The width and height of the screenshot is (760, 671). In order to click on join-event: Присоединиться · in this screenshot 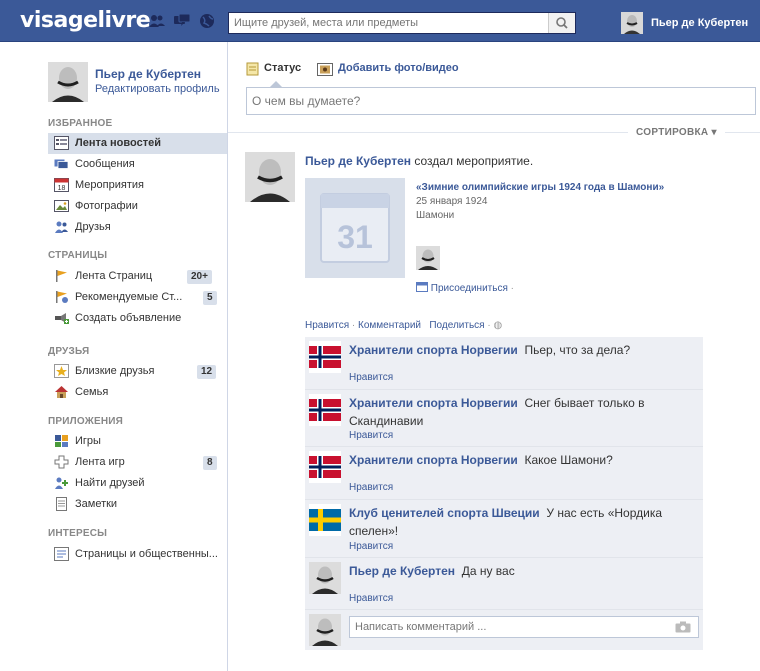, I will do `click(465, 288)`.